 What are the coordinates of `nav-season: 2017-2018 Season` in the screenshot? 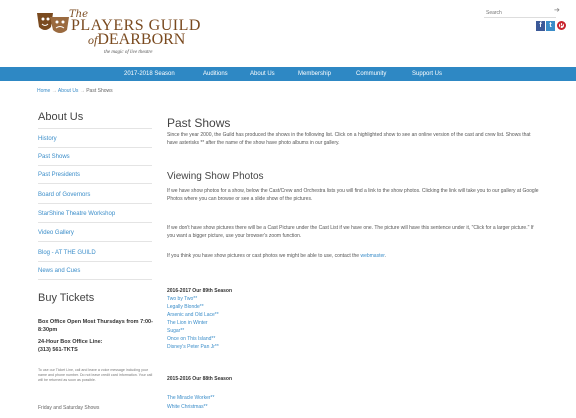 It's located at (149, 74).